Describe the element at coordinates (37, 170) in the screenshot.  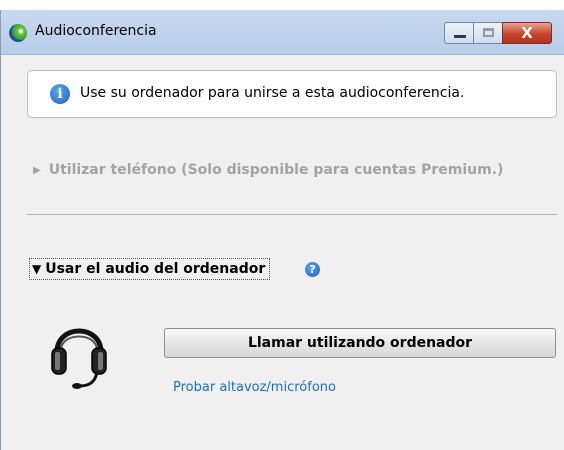
I see `expand-arrow-icon: ▶` at that location.